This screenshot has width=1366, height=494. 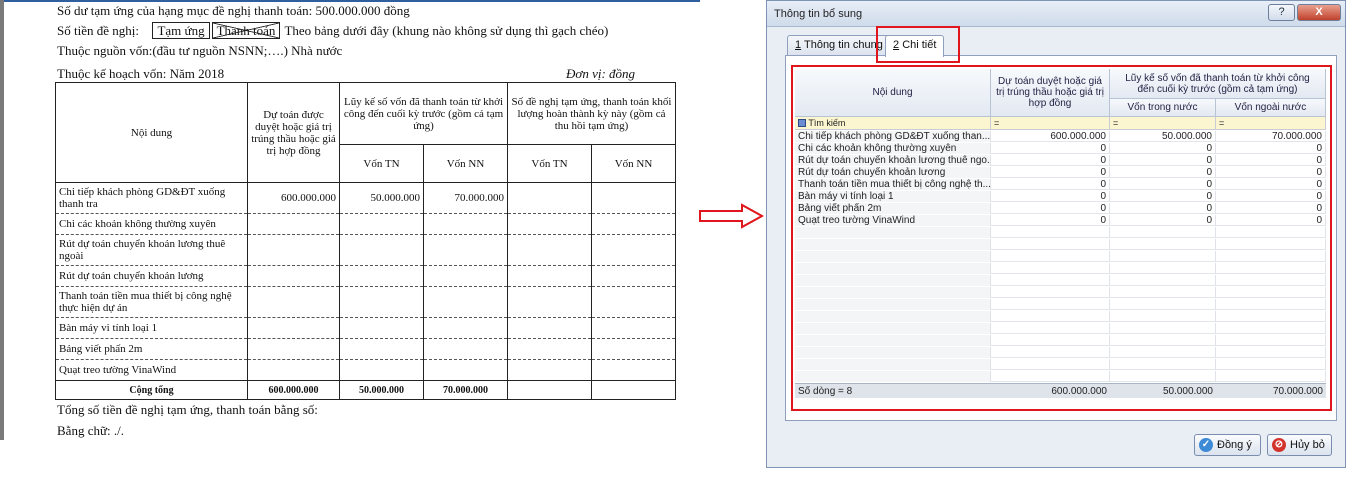 What do you see at coordinates (151, 132) in the screenshot?
I see `doc-header-content: Nội dung` at bounding box center [151, 132].